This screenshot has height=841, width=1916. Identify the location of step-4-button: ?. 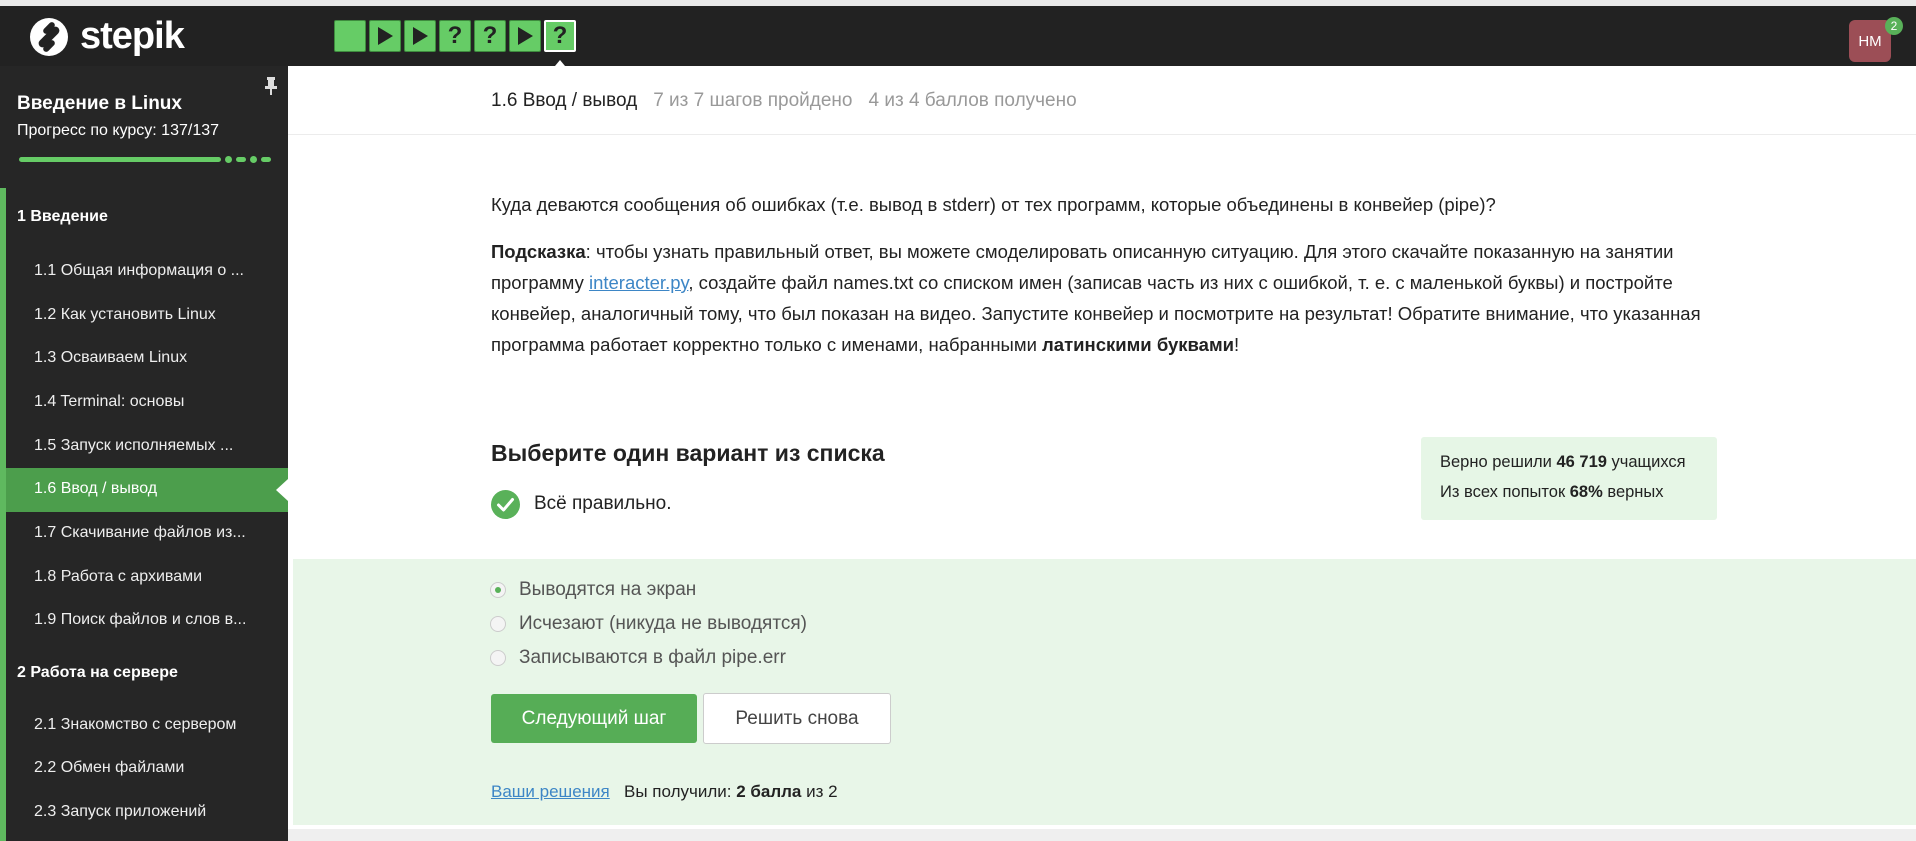
(455, 36).